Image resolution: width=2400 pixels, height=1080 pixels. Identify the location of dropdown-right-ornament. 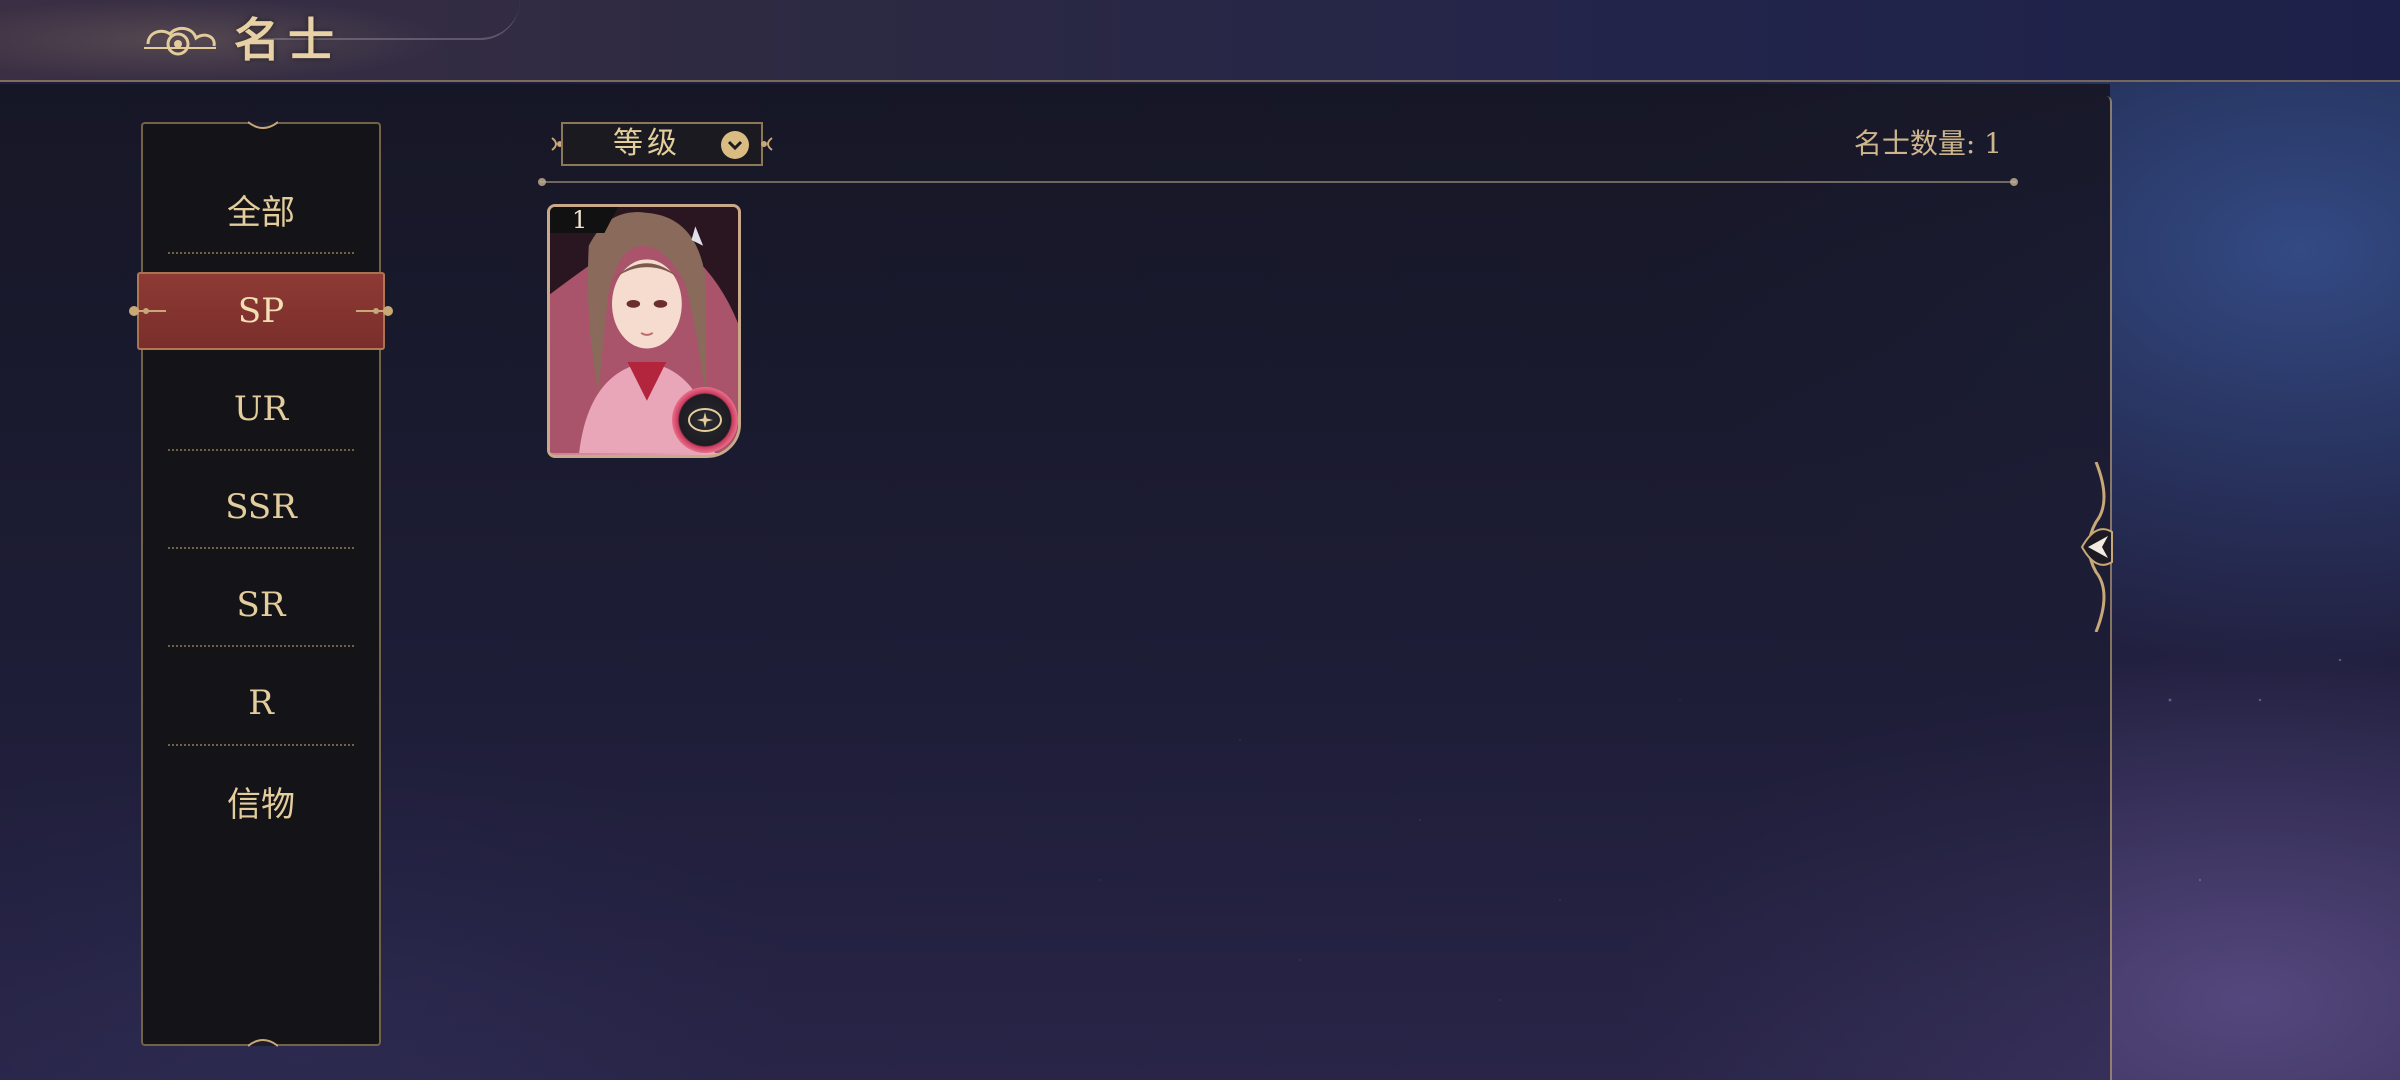
(767, 144).